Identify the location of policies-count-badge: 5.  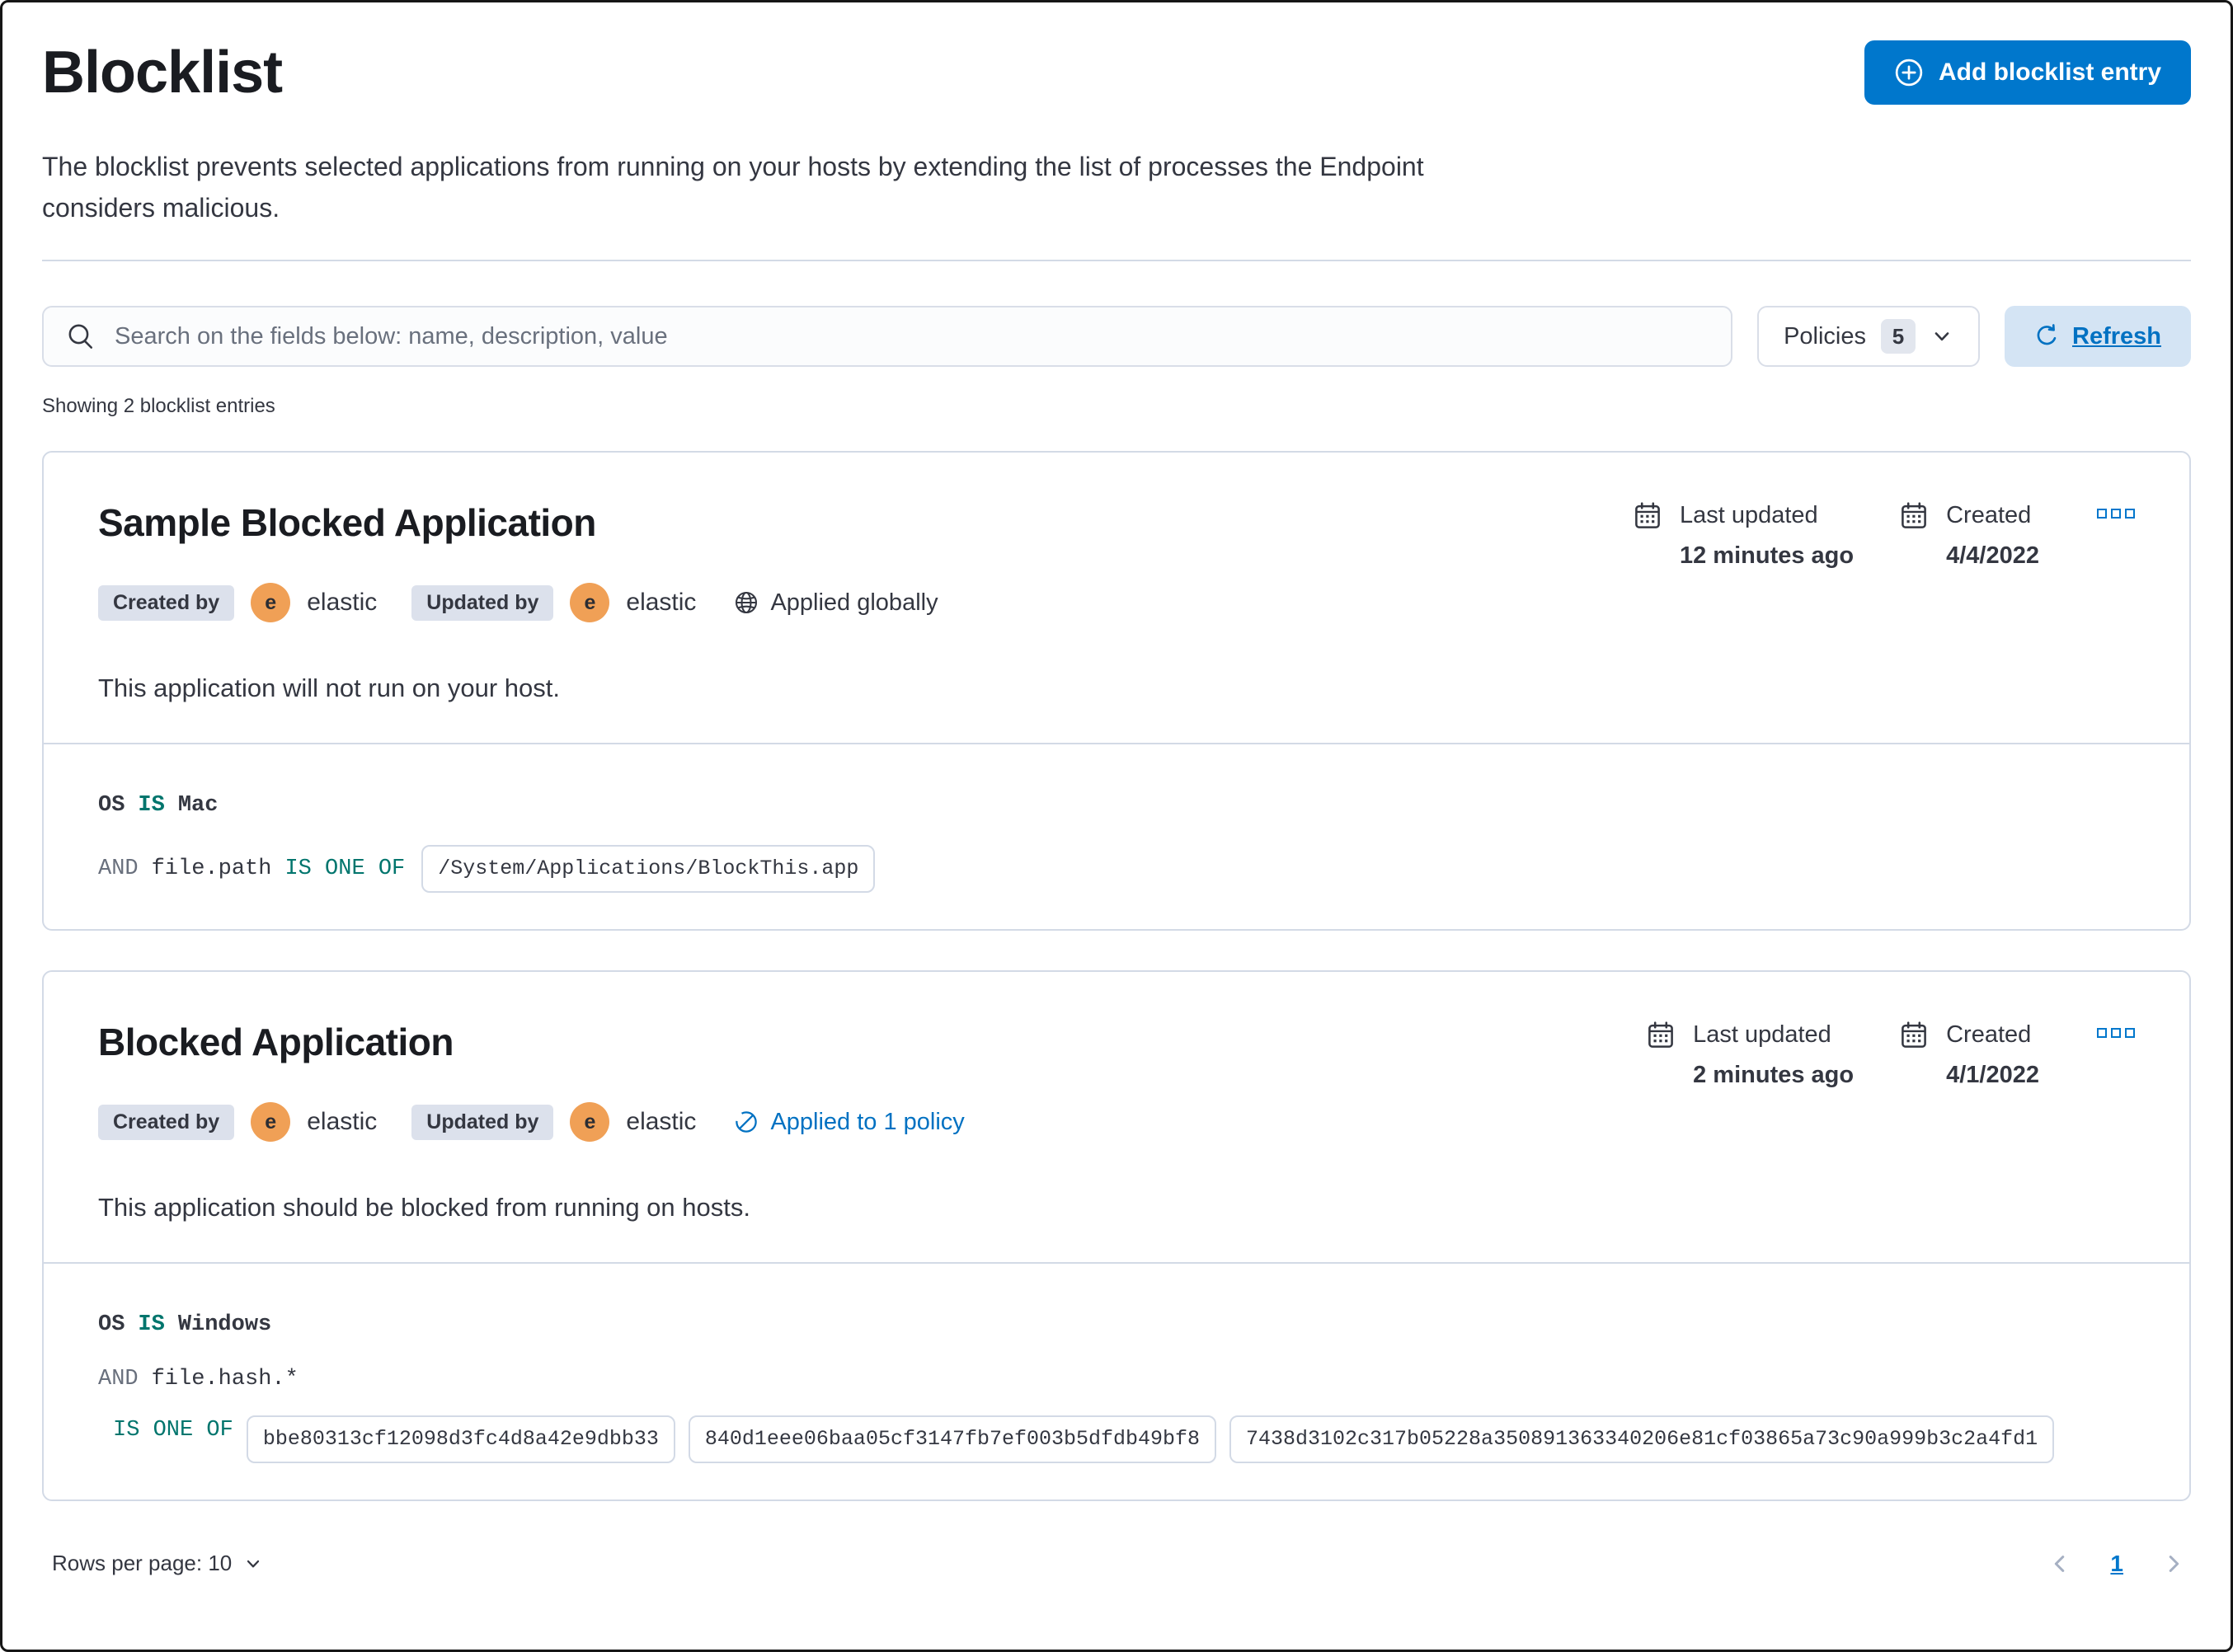
(1898, 336).